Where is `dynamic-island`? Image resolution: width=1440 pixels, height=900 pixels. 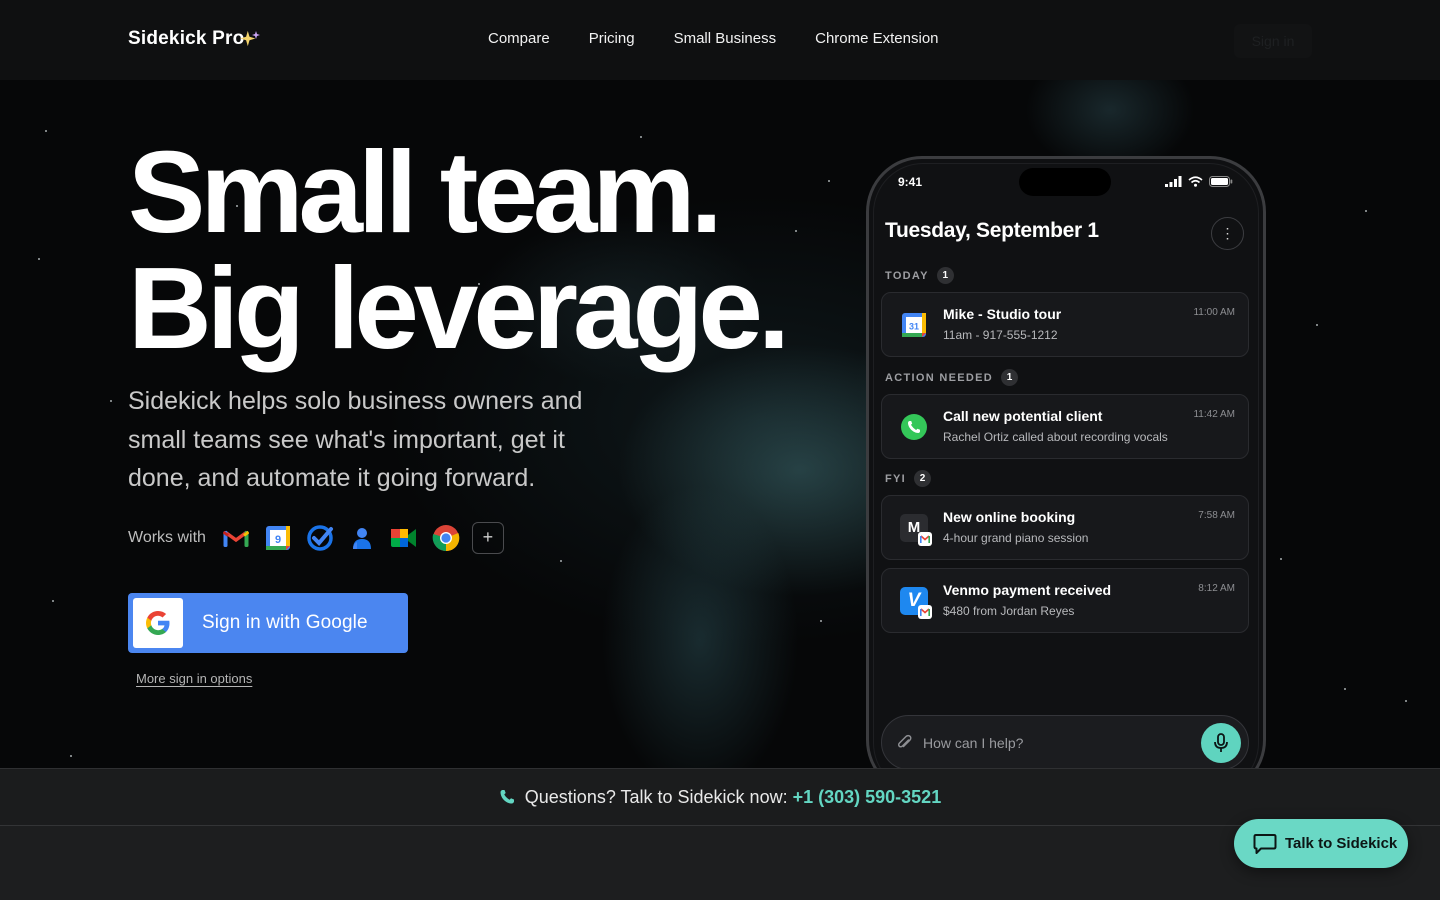
dynamic-island is located at coordinates (1065, 182).